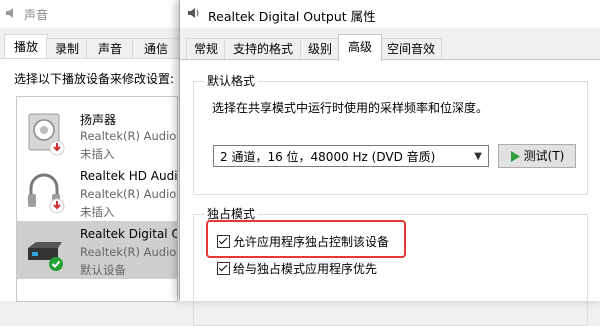  I want to click on tab-levels: 级别, so click(320, 49).